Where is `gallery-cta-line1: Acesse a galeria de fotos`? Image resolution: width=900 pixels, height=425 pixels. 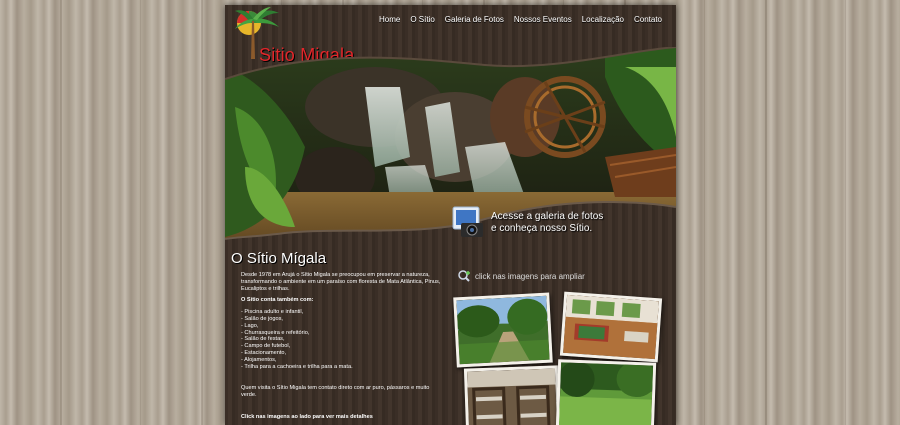
gallery-cta-line1: Acesse a galeria de fotos is located at coordinates (547, 216).